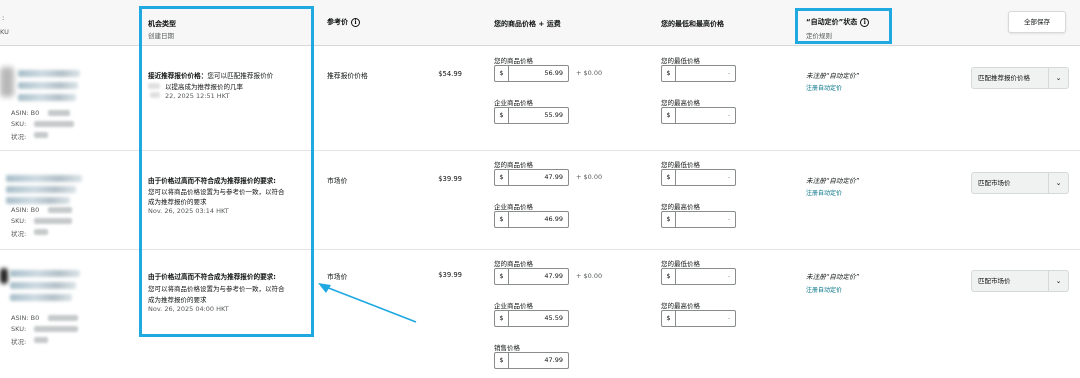 The width and height of the screenshot is (1080, 378). I want to click on reference-price-header: 参考价 i, so click(343, 22).